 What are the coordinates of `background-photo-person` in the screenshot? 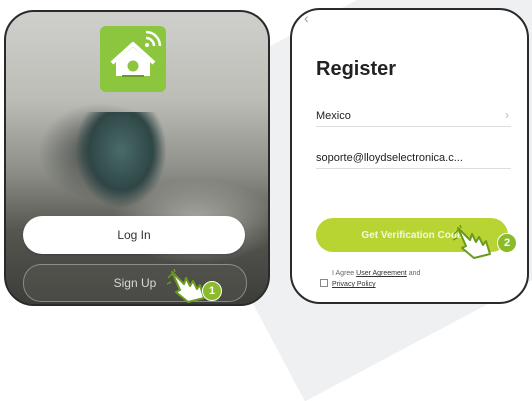 It's located at (121, 159).